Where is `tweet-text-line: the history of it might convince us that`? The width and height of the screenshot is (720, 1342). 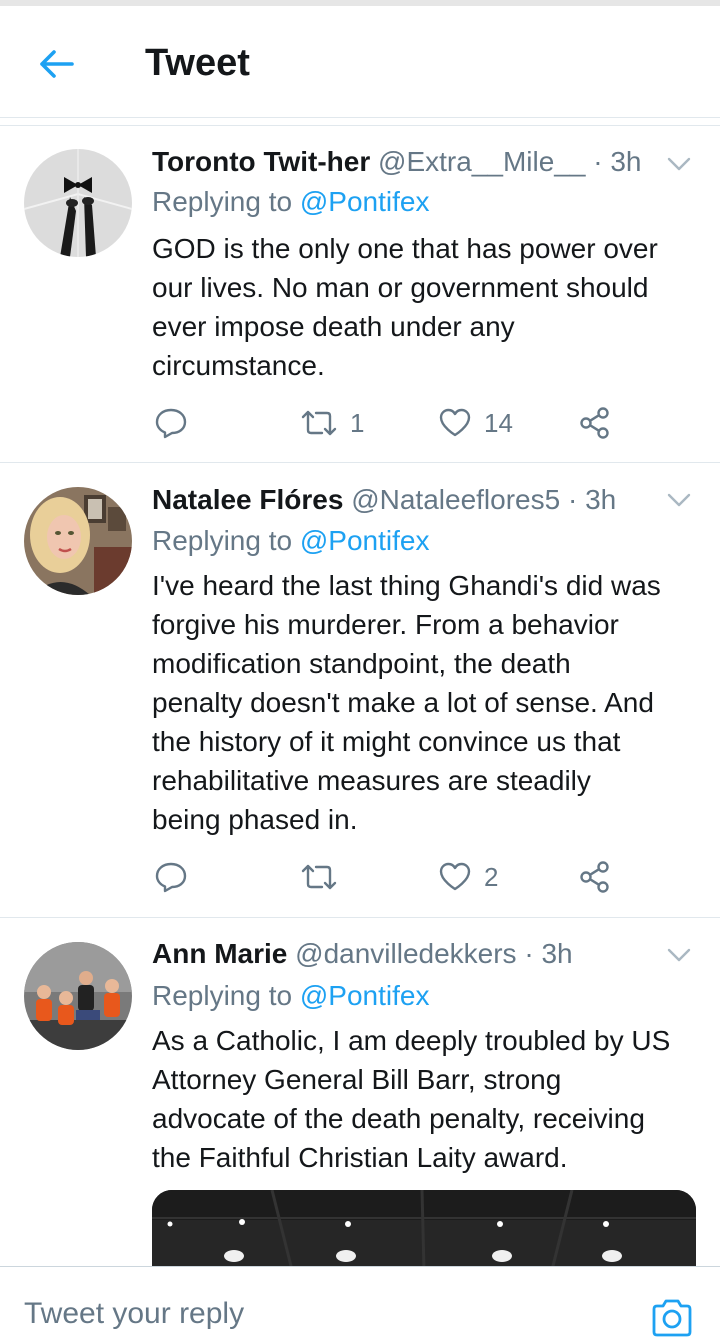
tweet-text-line: the history of it might convince us that is located at coordinates (386, 741).